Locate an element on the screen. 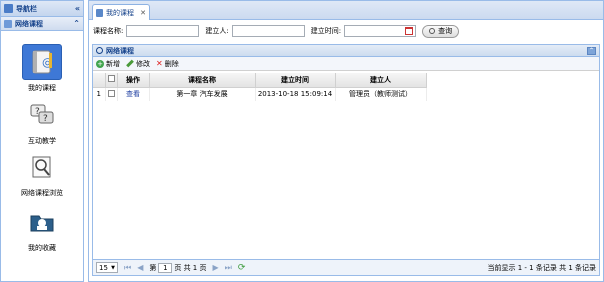 The image size is (604, 282). page-size-select: 15 ▼ is located at coordinates (107, 267).